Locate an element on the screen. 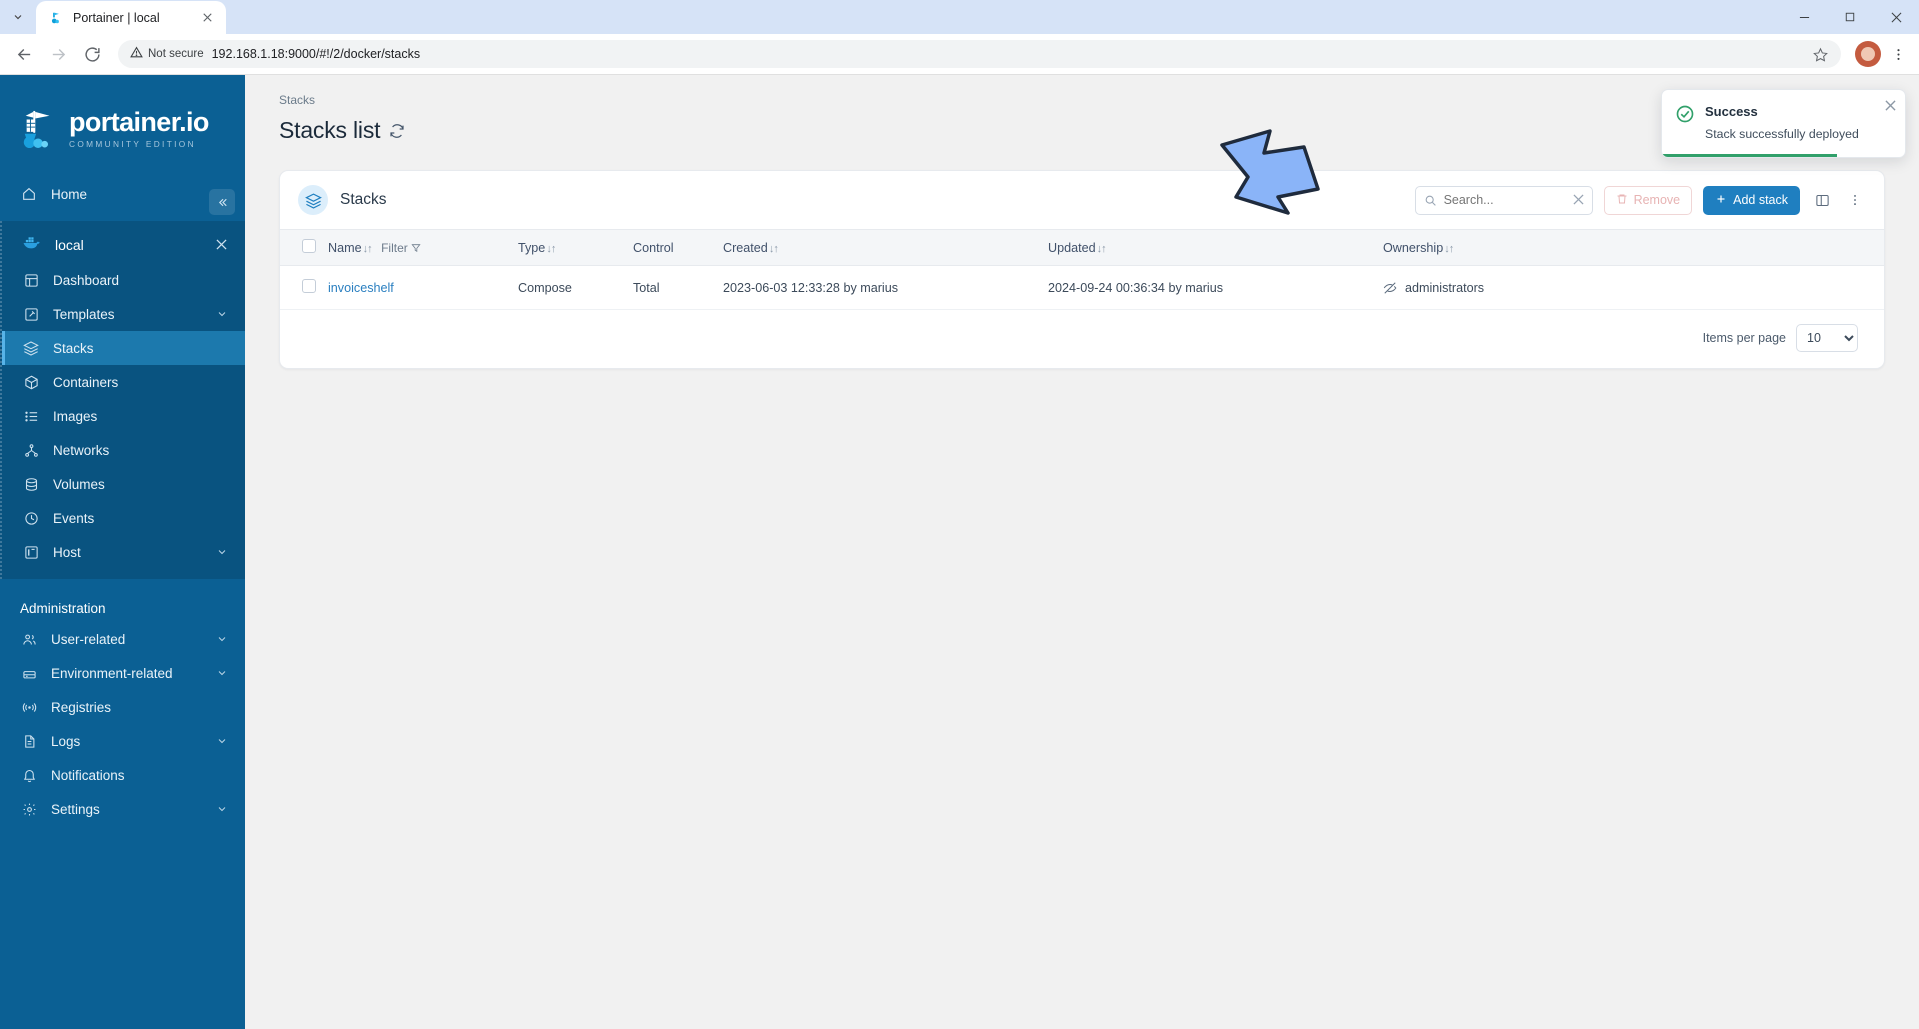 This screenshot has height=1029, width=1919. add-stack-button: Add stack is located at coordinates (1751, 200).